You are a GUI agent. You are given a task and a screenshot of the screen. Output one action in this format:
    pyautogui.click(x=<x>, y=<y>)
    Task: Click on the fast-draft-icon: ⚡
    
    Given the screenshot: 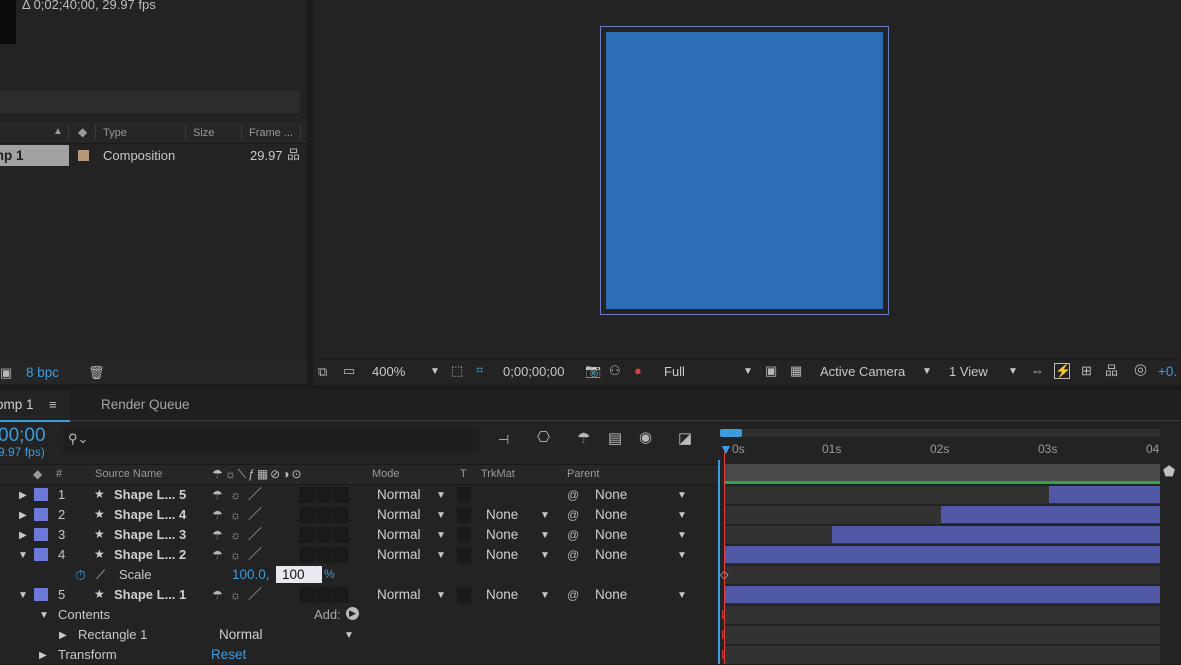 What is the action you would take?
    pyautogui.click(x=1062, y=371)
    